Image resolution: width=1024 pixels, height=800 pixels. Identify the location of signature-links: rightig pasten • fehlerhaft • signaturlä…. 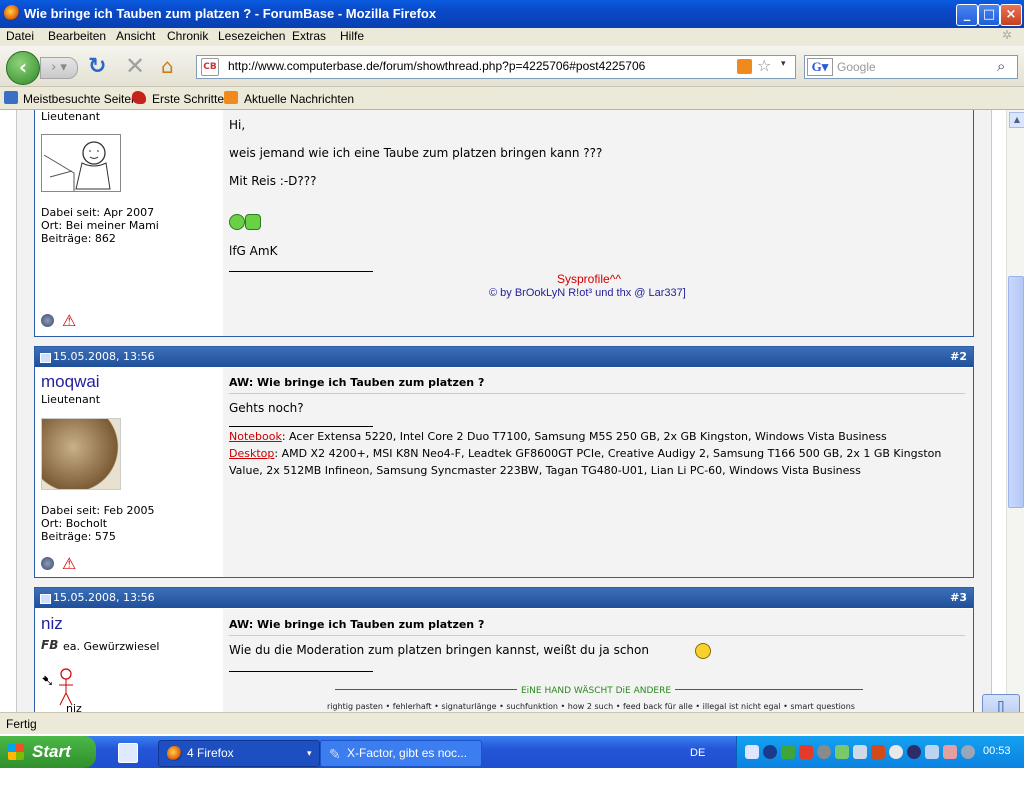
(591, 706).